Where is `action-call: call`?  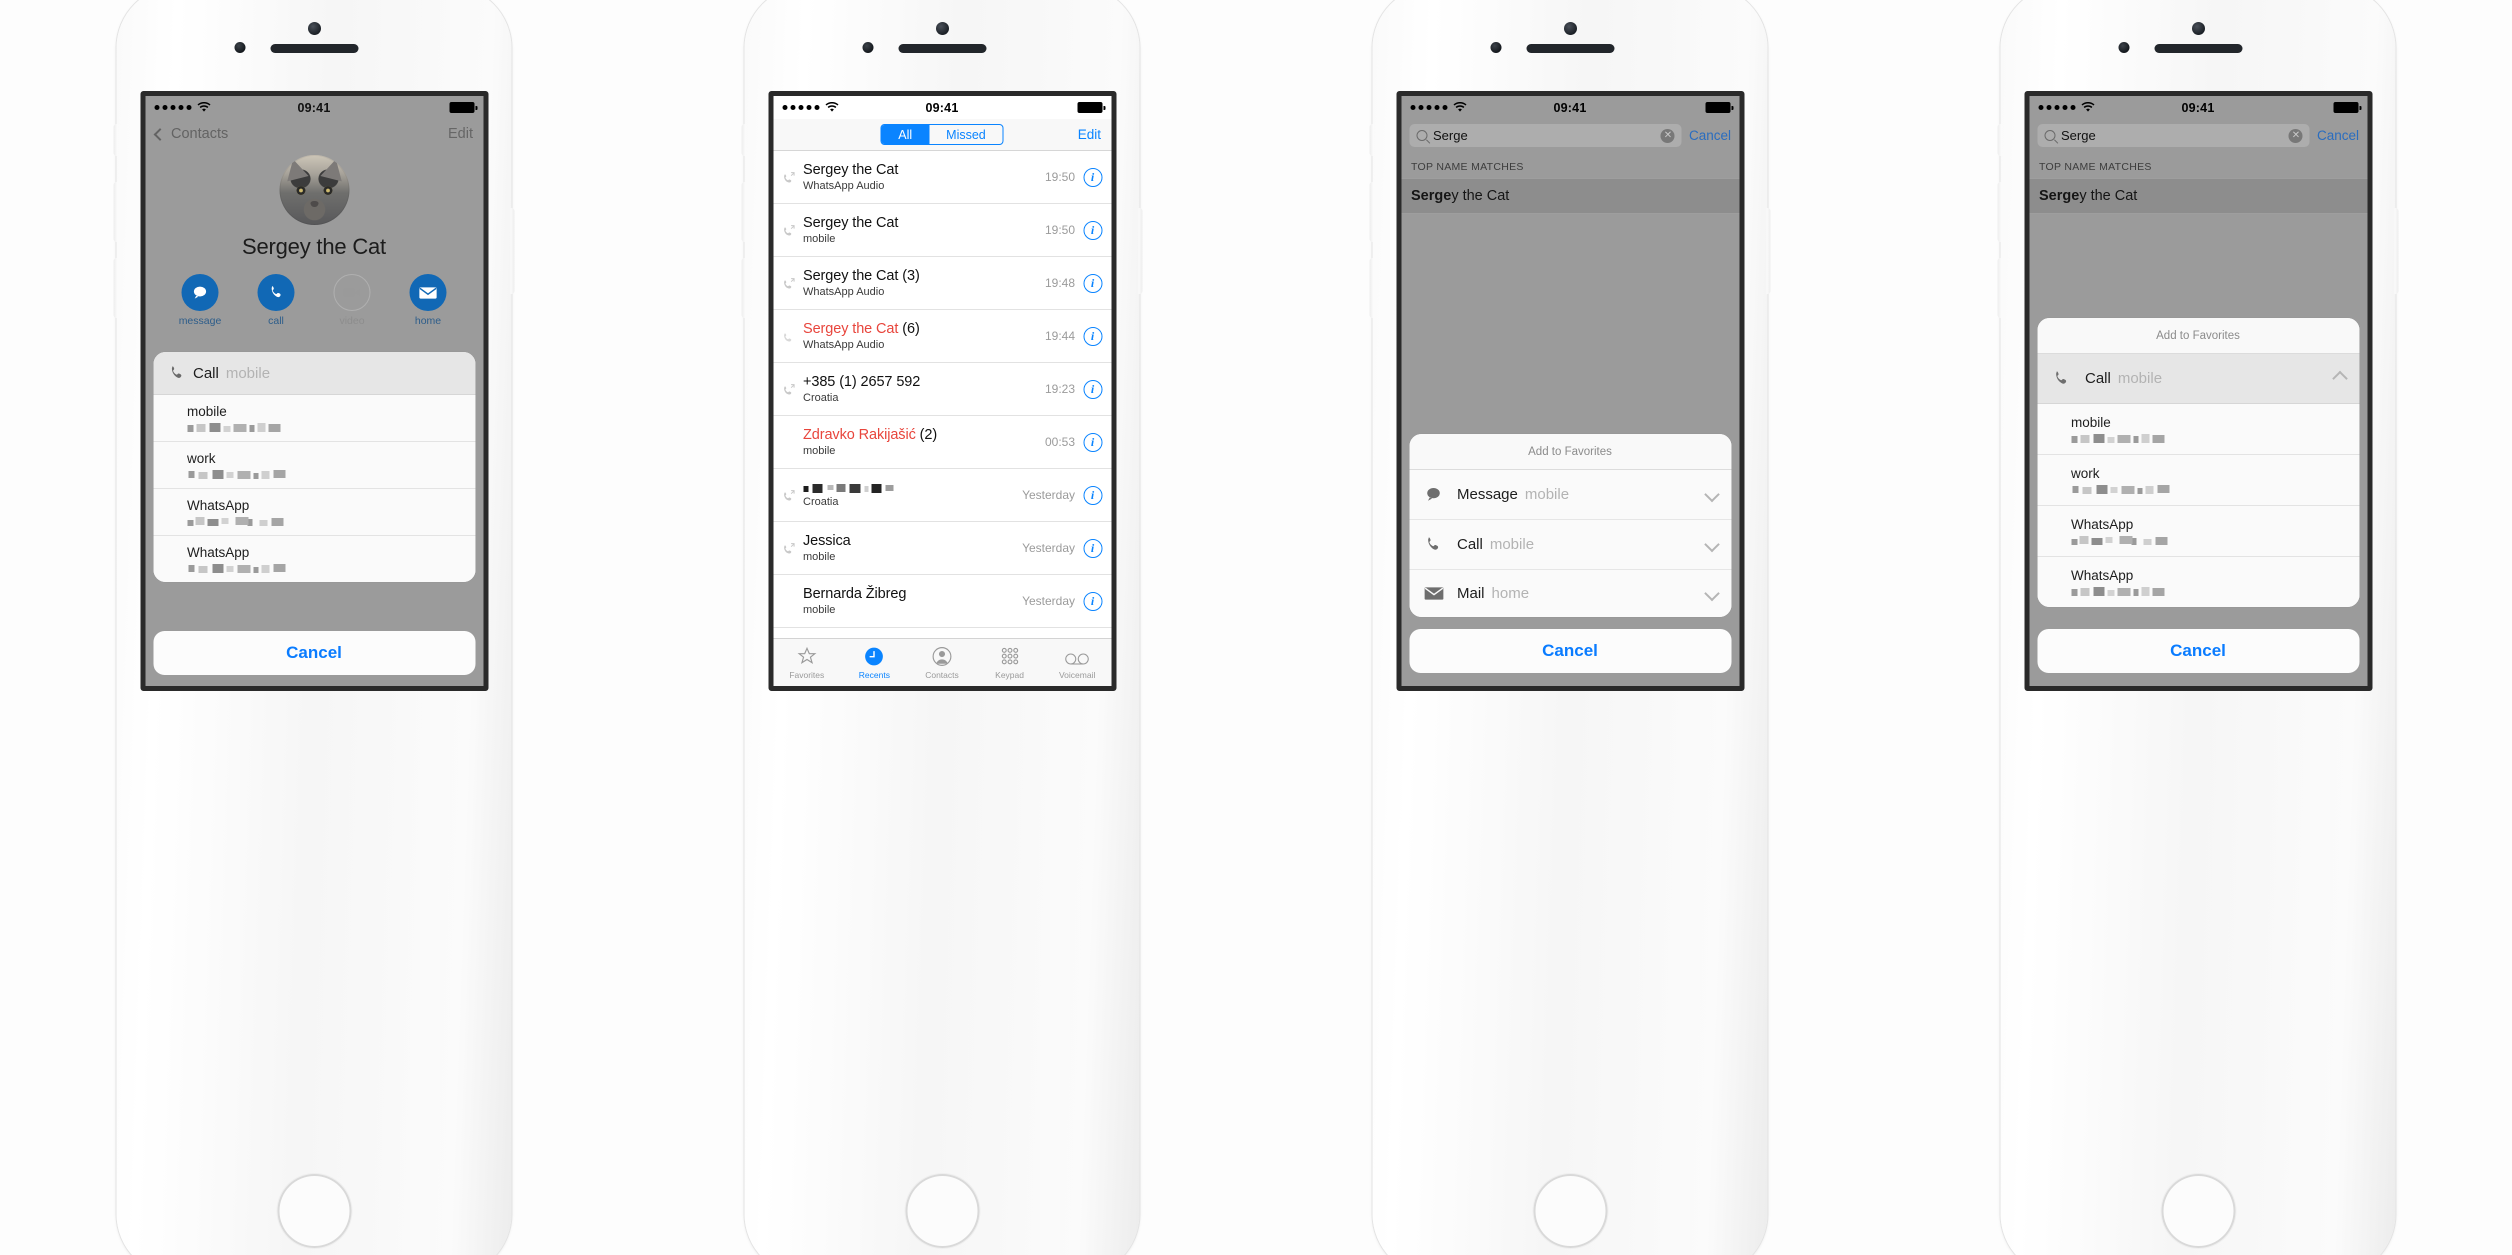 action-call: call is located at coordinates (276, 300).